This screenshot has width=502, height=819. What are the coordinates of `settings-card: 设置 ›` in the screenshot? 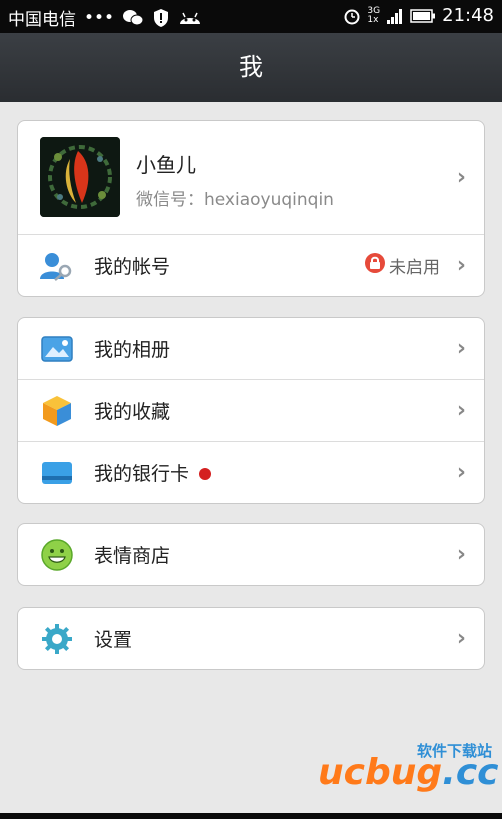 It's located at (251, 638).